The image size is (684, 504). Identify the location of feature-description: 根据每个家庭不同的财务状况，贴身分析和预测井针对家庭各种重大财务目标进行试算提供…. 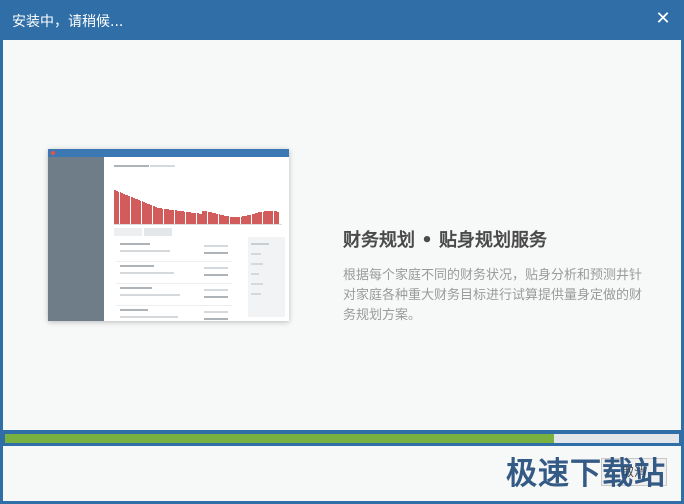
(493, 295).